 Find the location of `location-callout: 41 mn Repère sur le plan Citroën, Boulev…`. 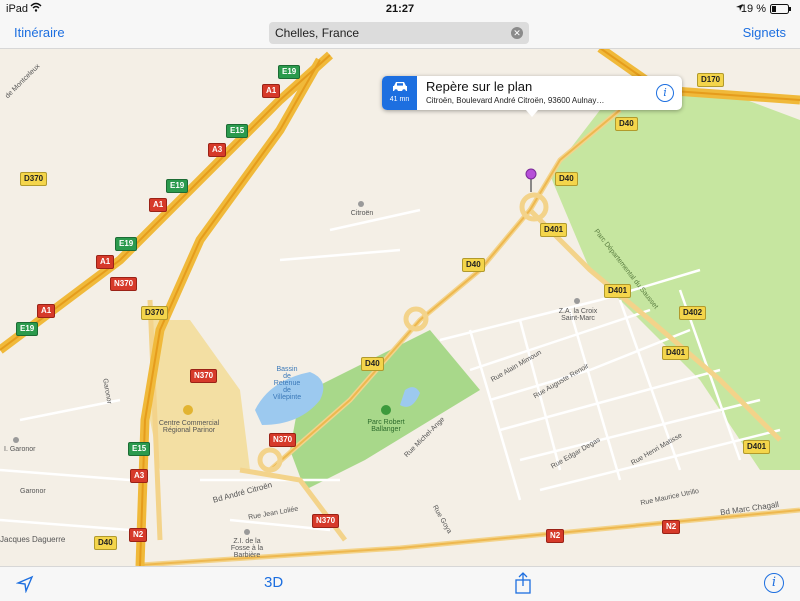

location-callout: 41 mn Repère sur le plan Citroën, Boulev… is located at coordinates (532, 93).